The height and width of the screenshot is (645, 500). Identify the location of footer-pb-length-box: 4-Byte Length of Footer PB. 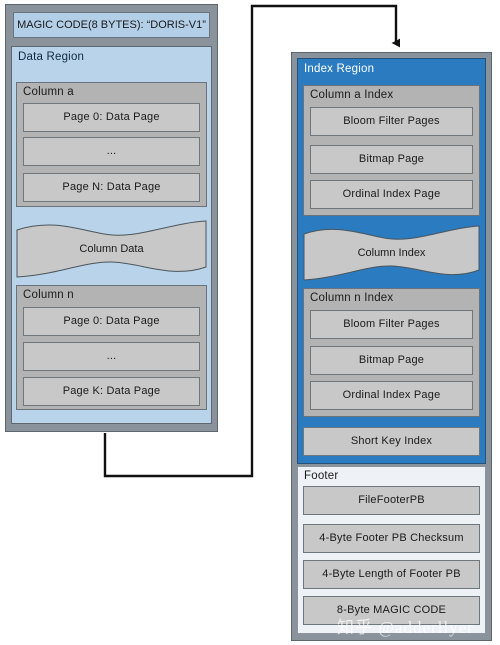
(391, 574).